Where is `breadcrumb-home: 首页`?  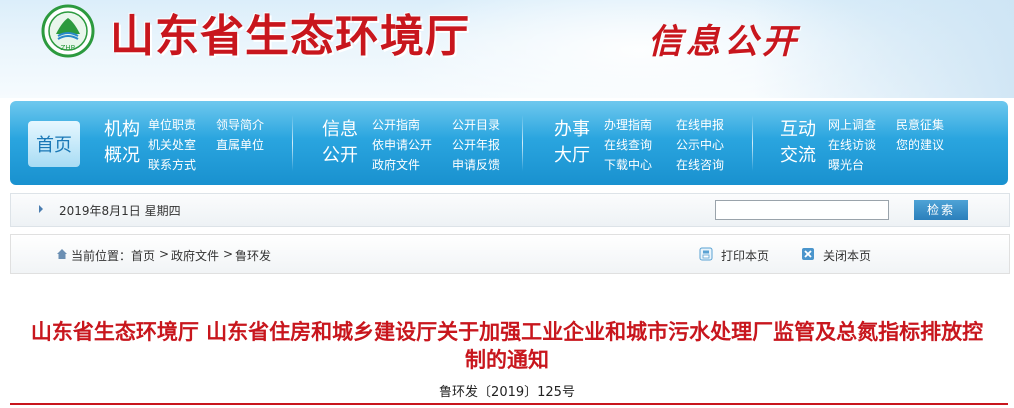
breadcrumb-home: 首页 is located at coordinates (143, 255).